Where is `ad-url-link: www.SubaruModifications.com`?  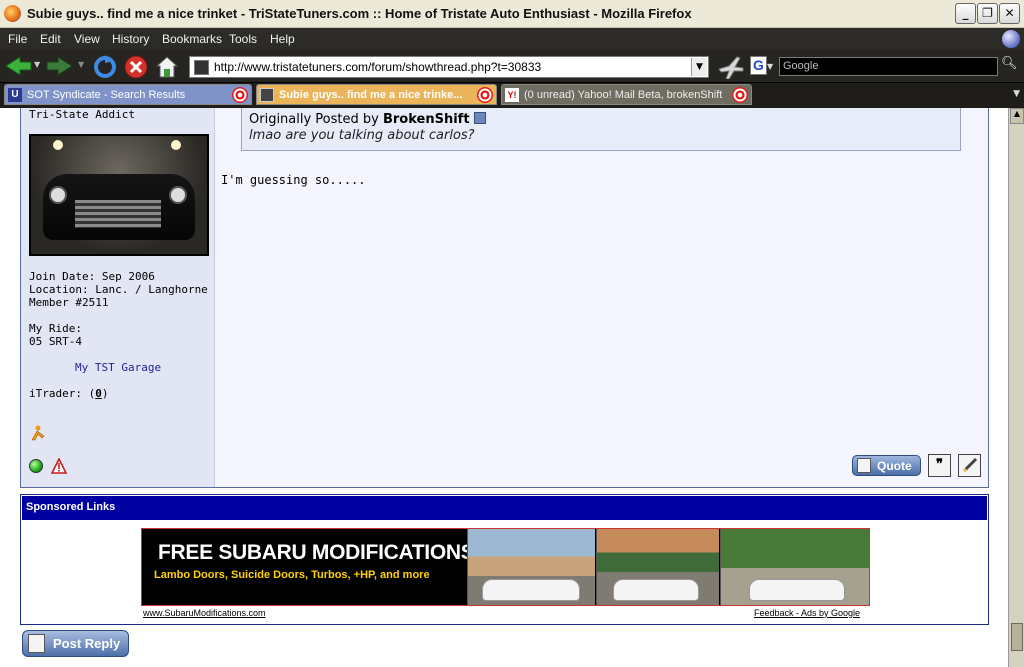
ad-url-link: www.SubaruModifications.com is located at coordinates (204, 613).